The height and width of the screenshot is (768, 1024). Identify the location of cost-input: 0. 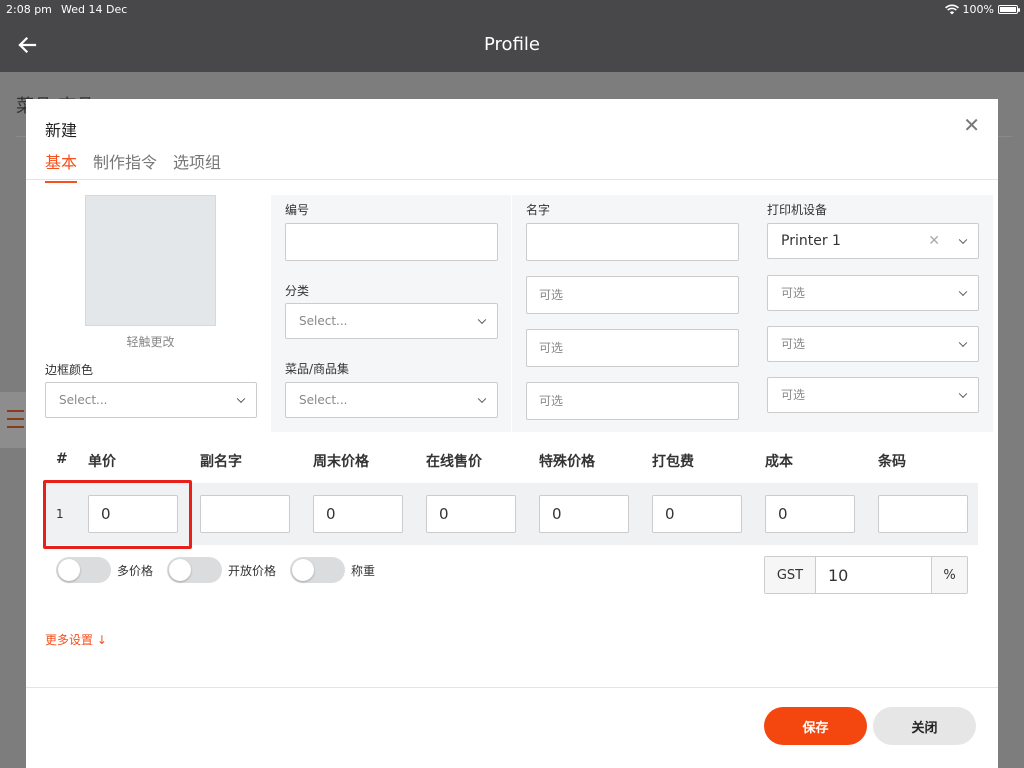
(810, 514).